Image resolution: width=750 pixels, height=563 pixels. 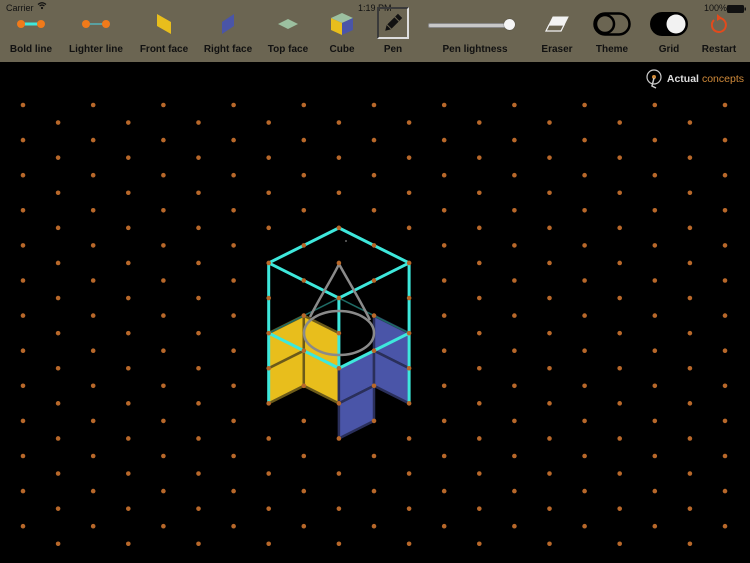 What do you see at coordinates (475, 31) in the screenshot?
I see `pen-lightness-tool: Pen lightness` at bounding box center [475, 31].